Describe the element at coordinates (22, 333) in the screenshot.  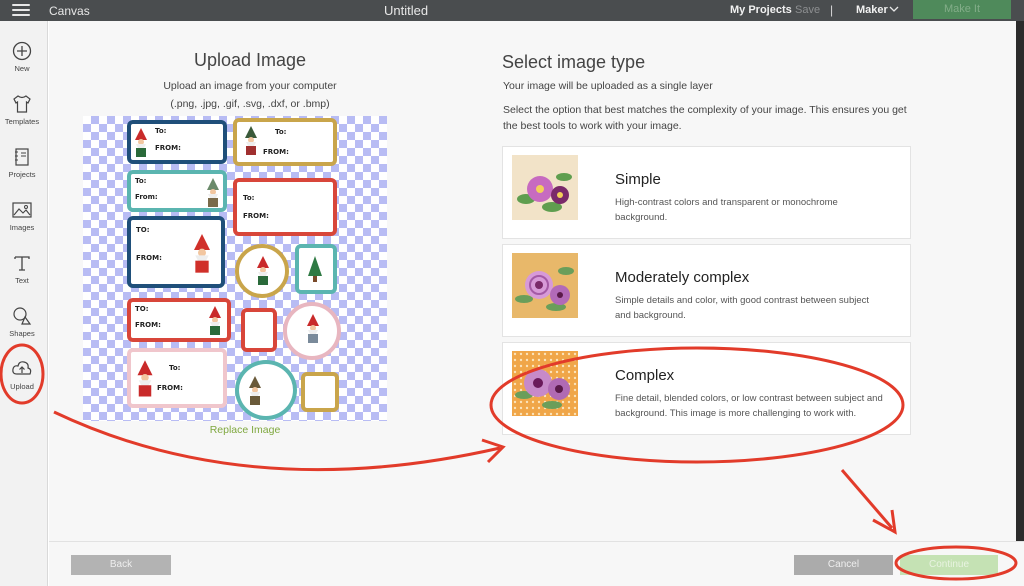
I see `sidebar-label: Shapes` at that location.